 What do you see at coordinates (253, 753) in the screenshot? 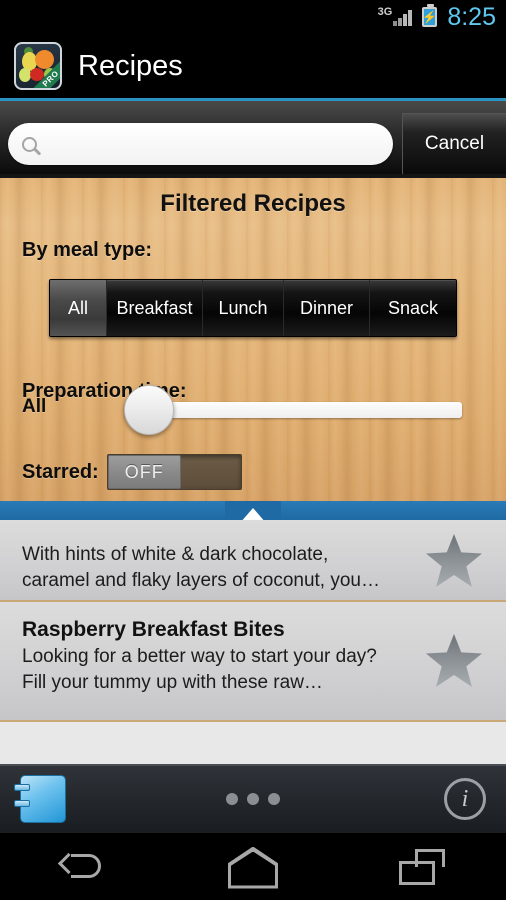
I see `list-bottom-spacer` at bounding box center [253, 753].